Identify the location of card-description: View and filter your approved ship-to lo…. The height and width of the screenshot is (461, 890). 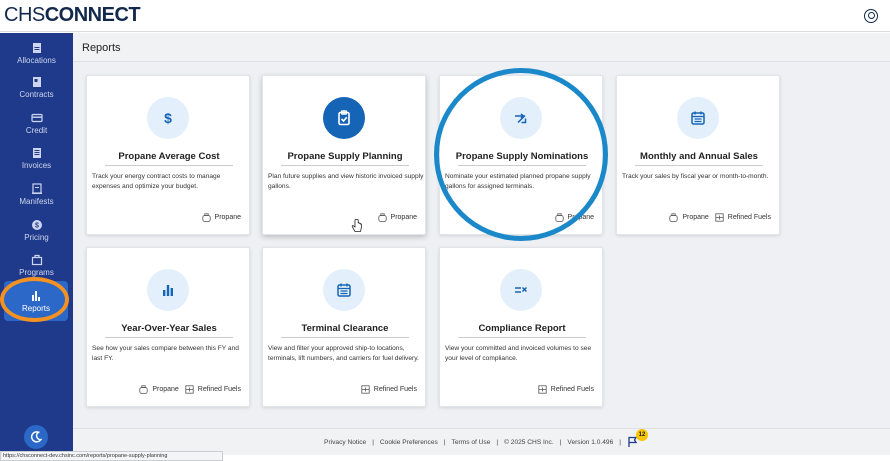
(343, 353).